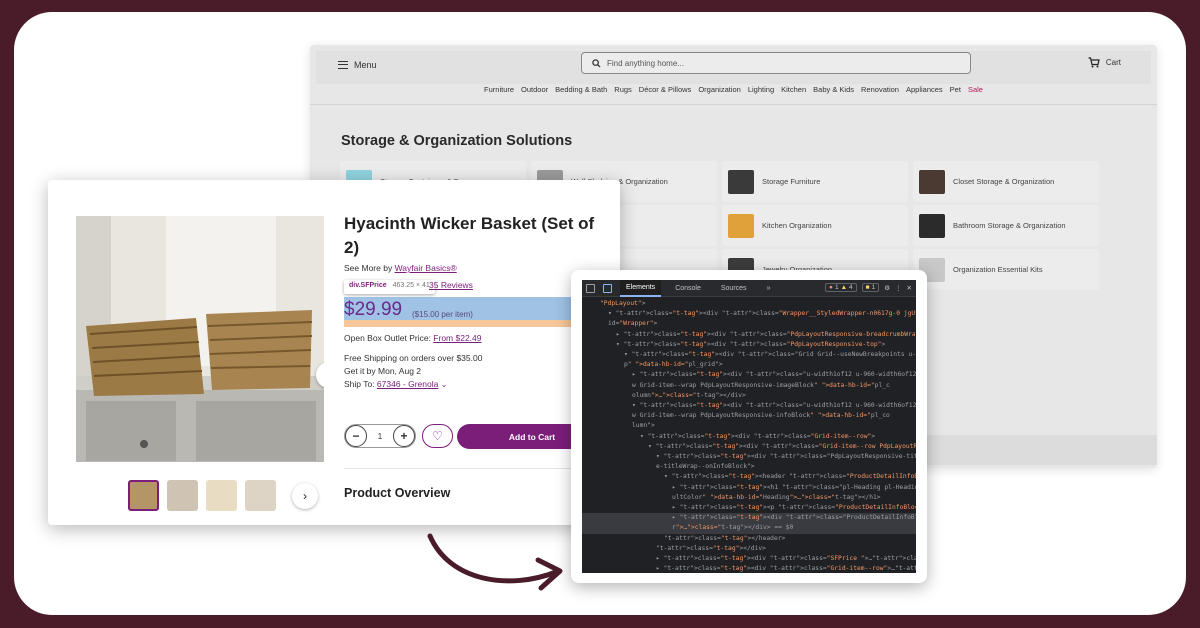  What do you see at coordinates (389, 287) in the screenshot?
I see `inspector-tooltip: div.SFPrice 463.25 × 41` at bounding box center [389, 287].